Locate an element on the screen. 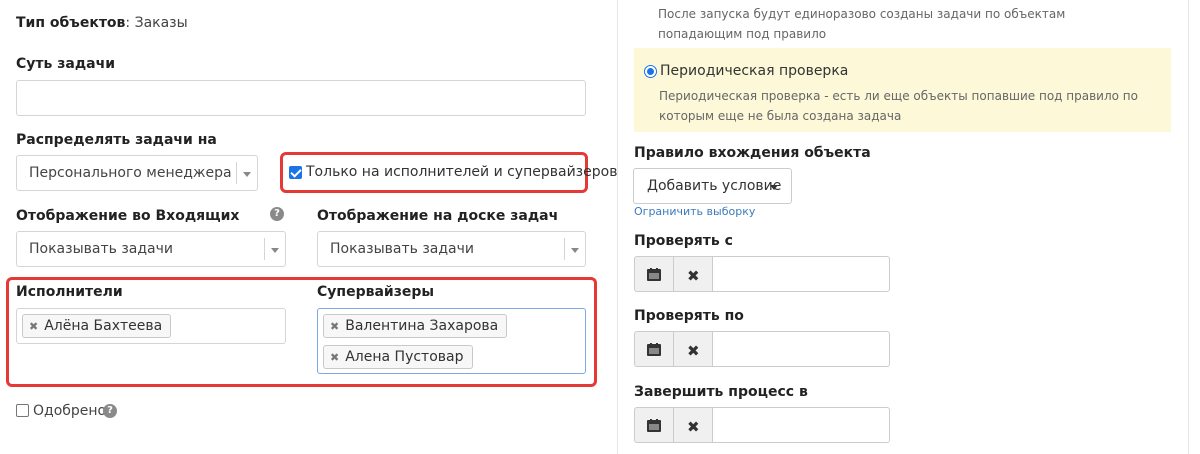 The height and width of the screenshot is (454, 1200). supervisor-tag: ✖ Алена Пустовар is located at coordinates (398, 357).